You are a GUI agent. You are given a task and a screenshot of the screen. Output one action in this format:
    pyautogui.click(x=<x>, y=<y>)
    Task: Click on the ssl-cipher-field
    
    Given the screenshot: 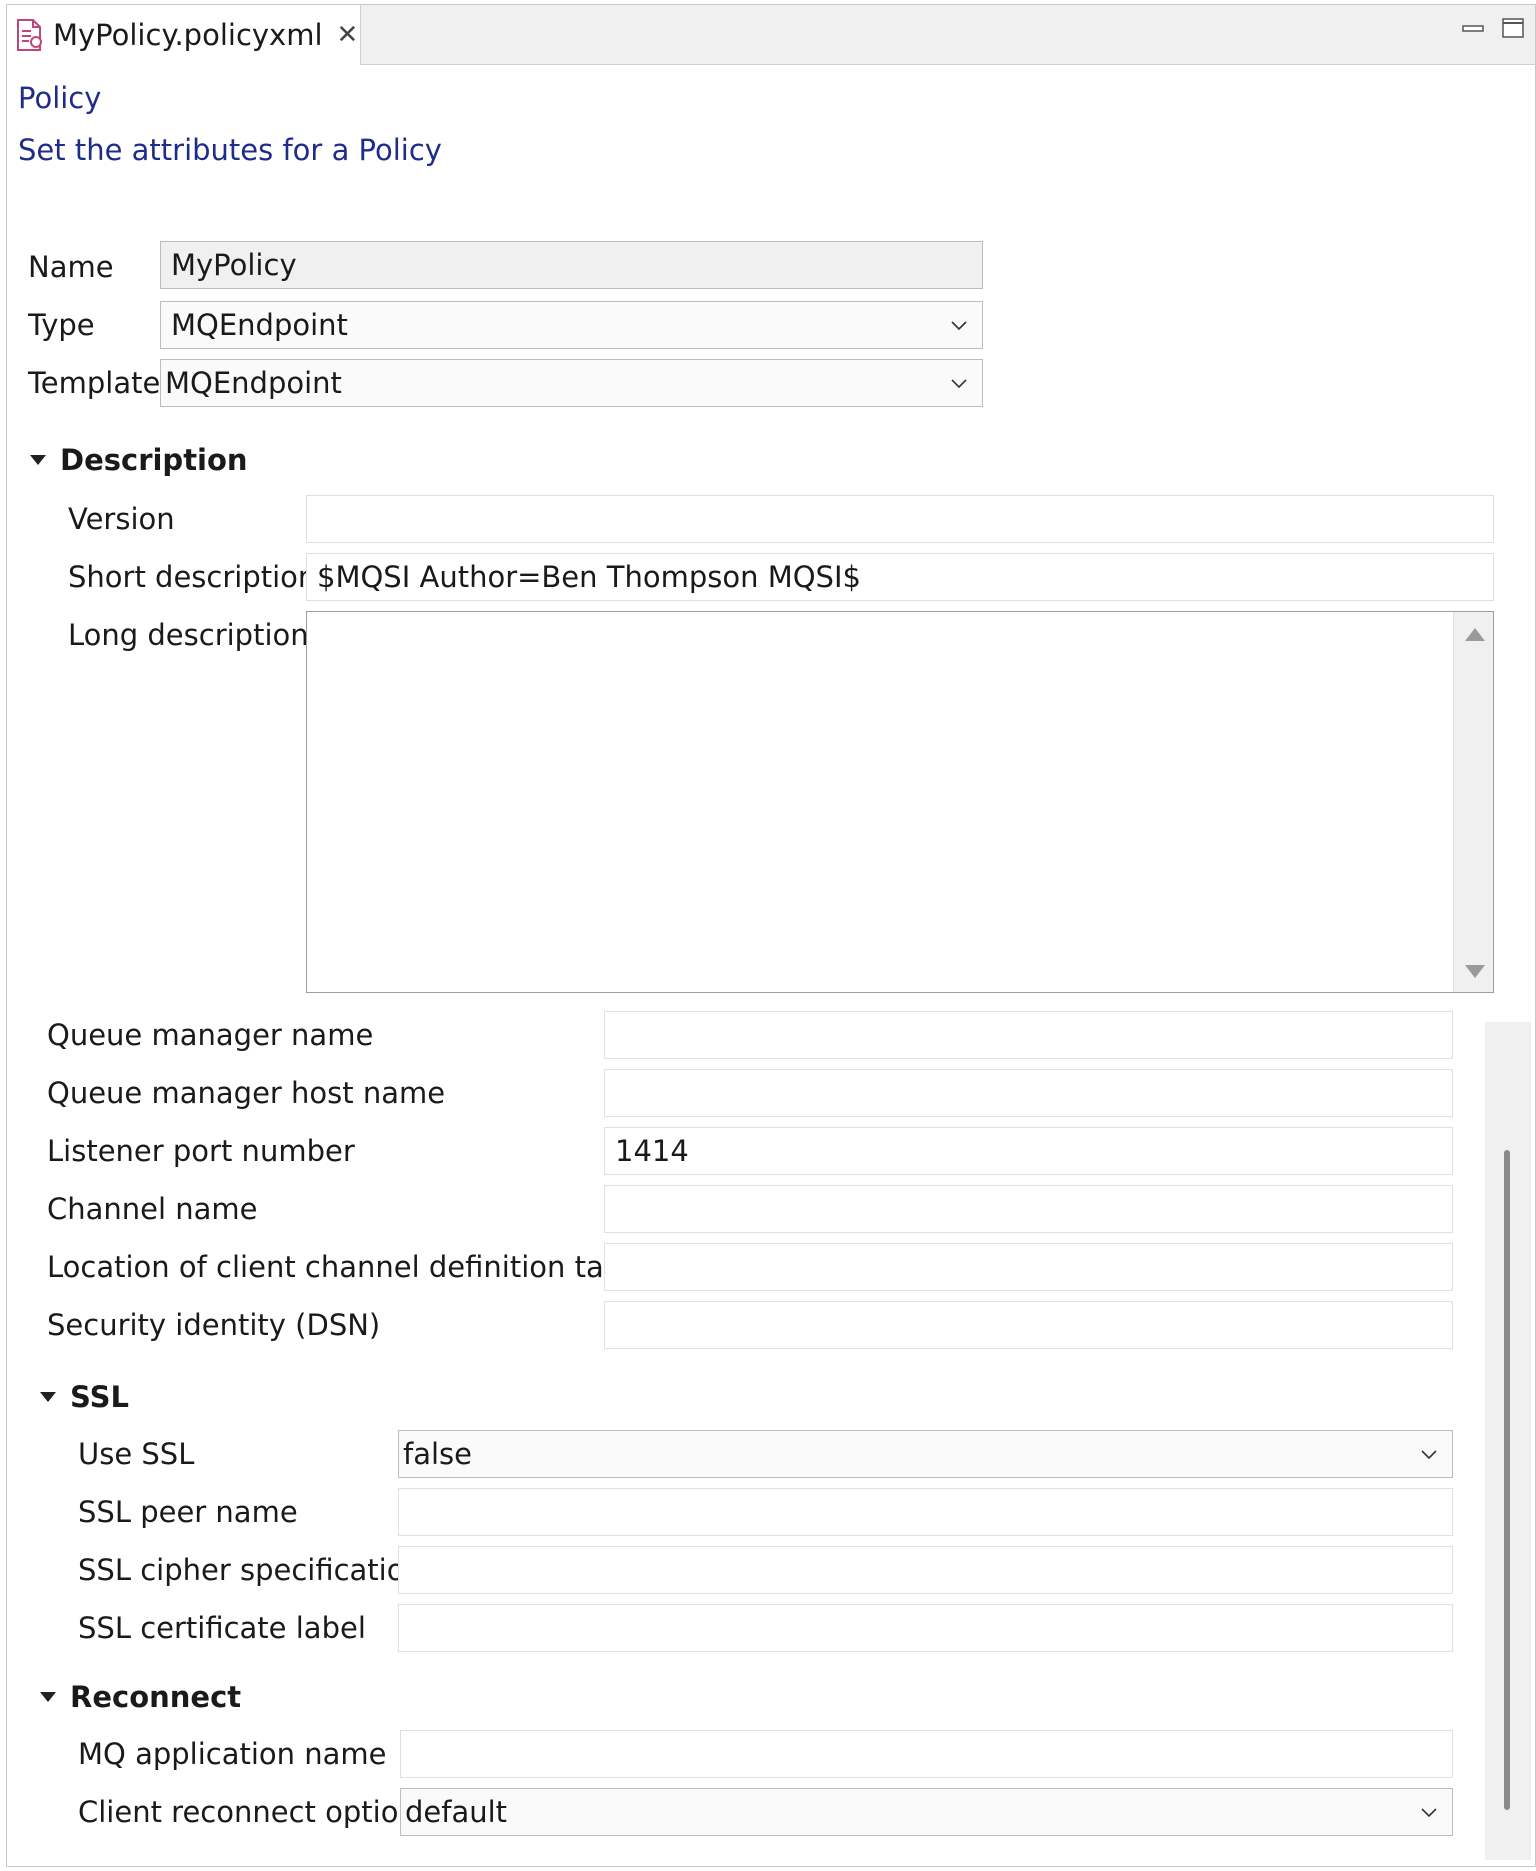 What is the action you would take?
    pyautogui.click(x=925, y=1570)
    